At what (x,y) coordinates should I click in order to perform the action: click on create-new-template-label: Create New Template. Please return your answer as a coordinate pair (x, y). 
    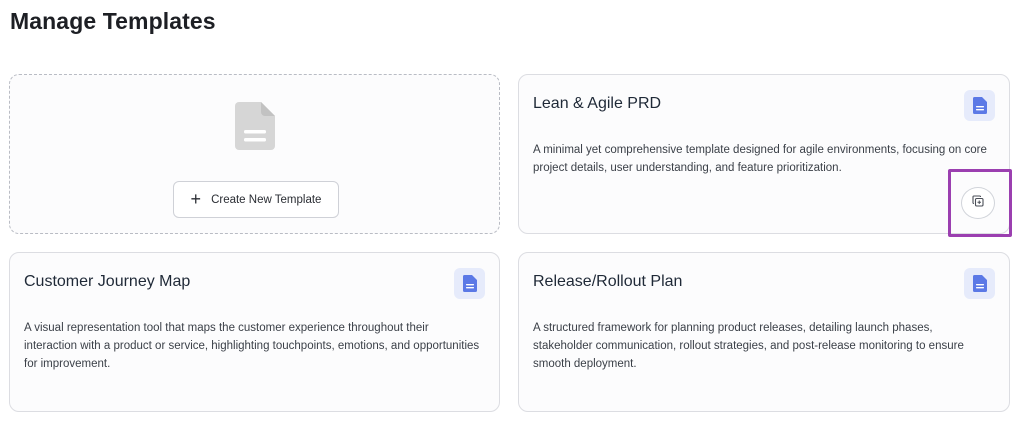
    Looking at the image, I should click on (266, 199).